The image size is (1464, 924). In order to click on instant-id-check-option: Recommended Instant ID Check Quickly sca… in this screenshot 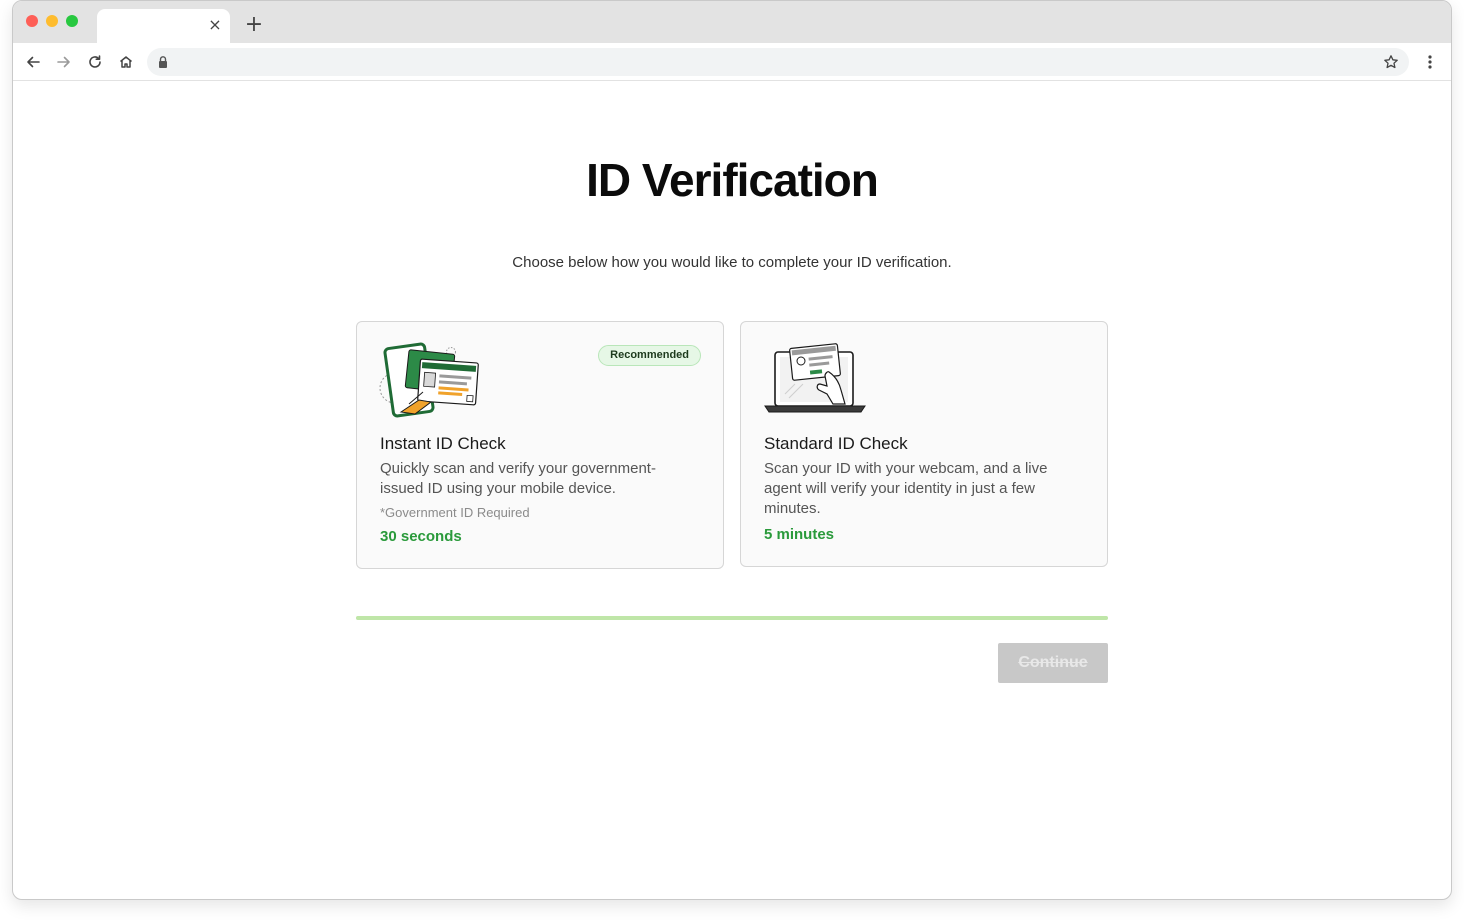, I will do `click(540, 445)`.